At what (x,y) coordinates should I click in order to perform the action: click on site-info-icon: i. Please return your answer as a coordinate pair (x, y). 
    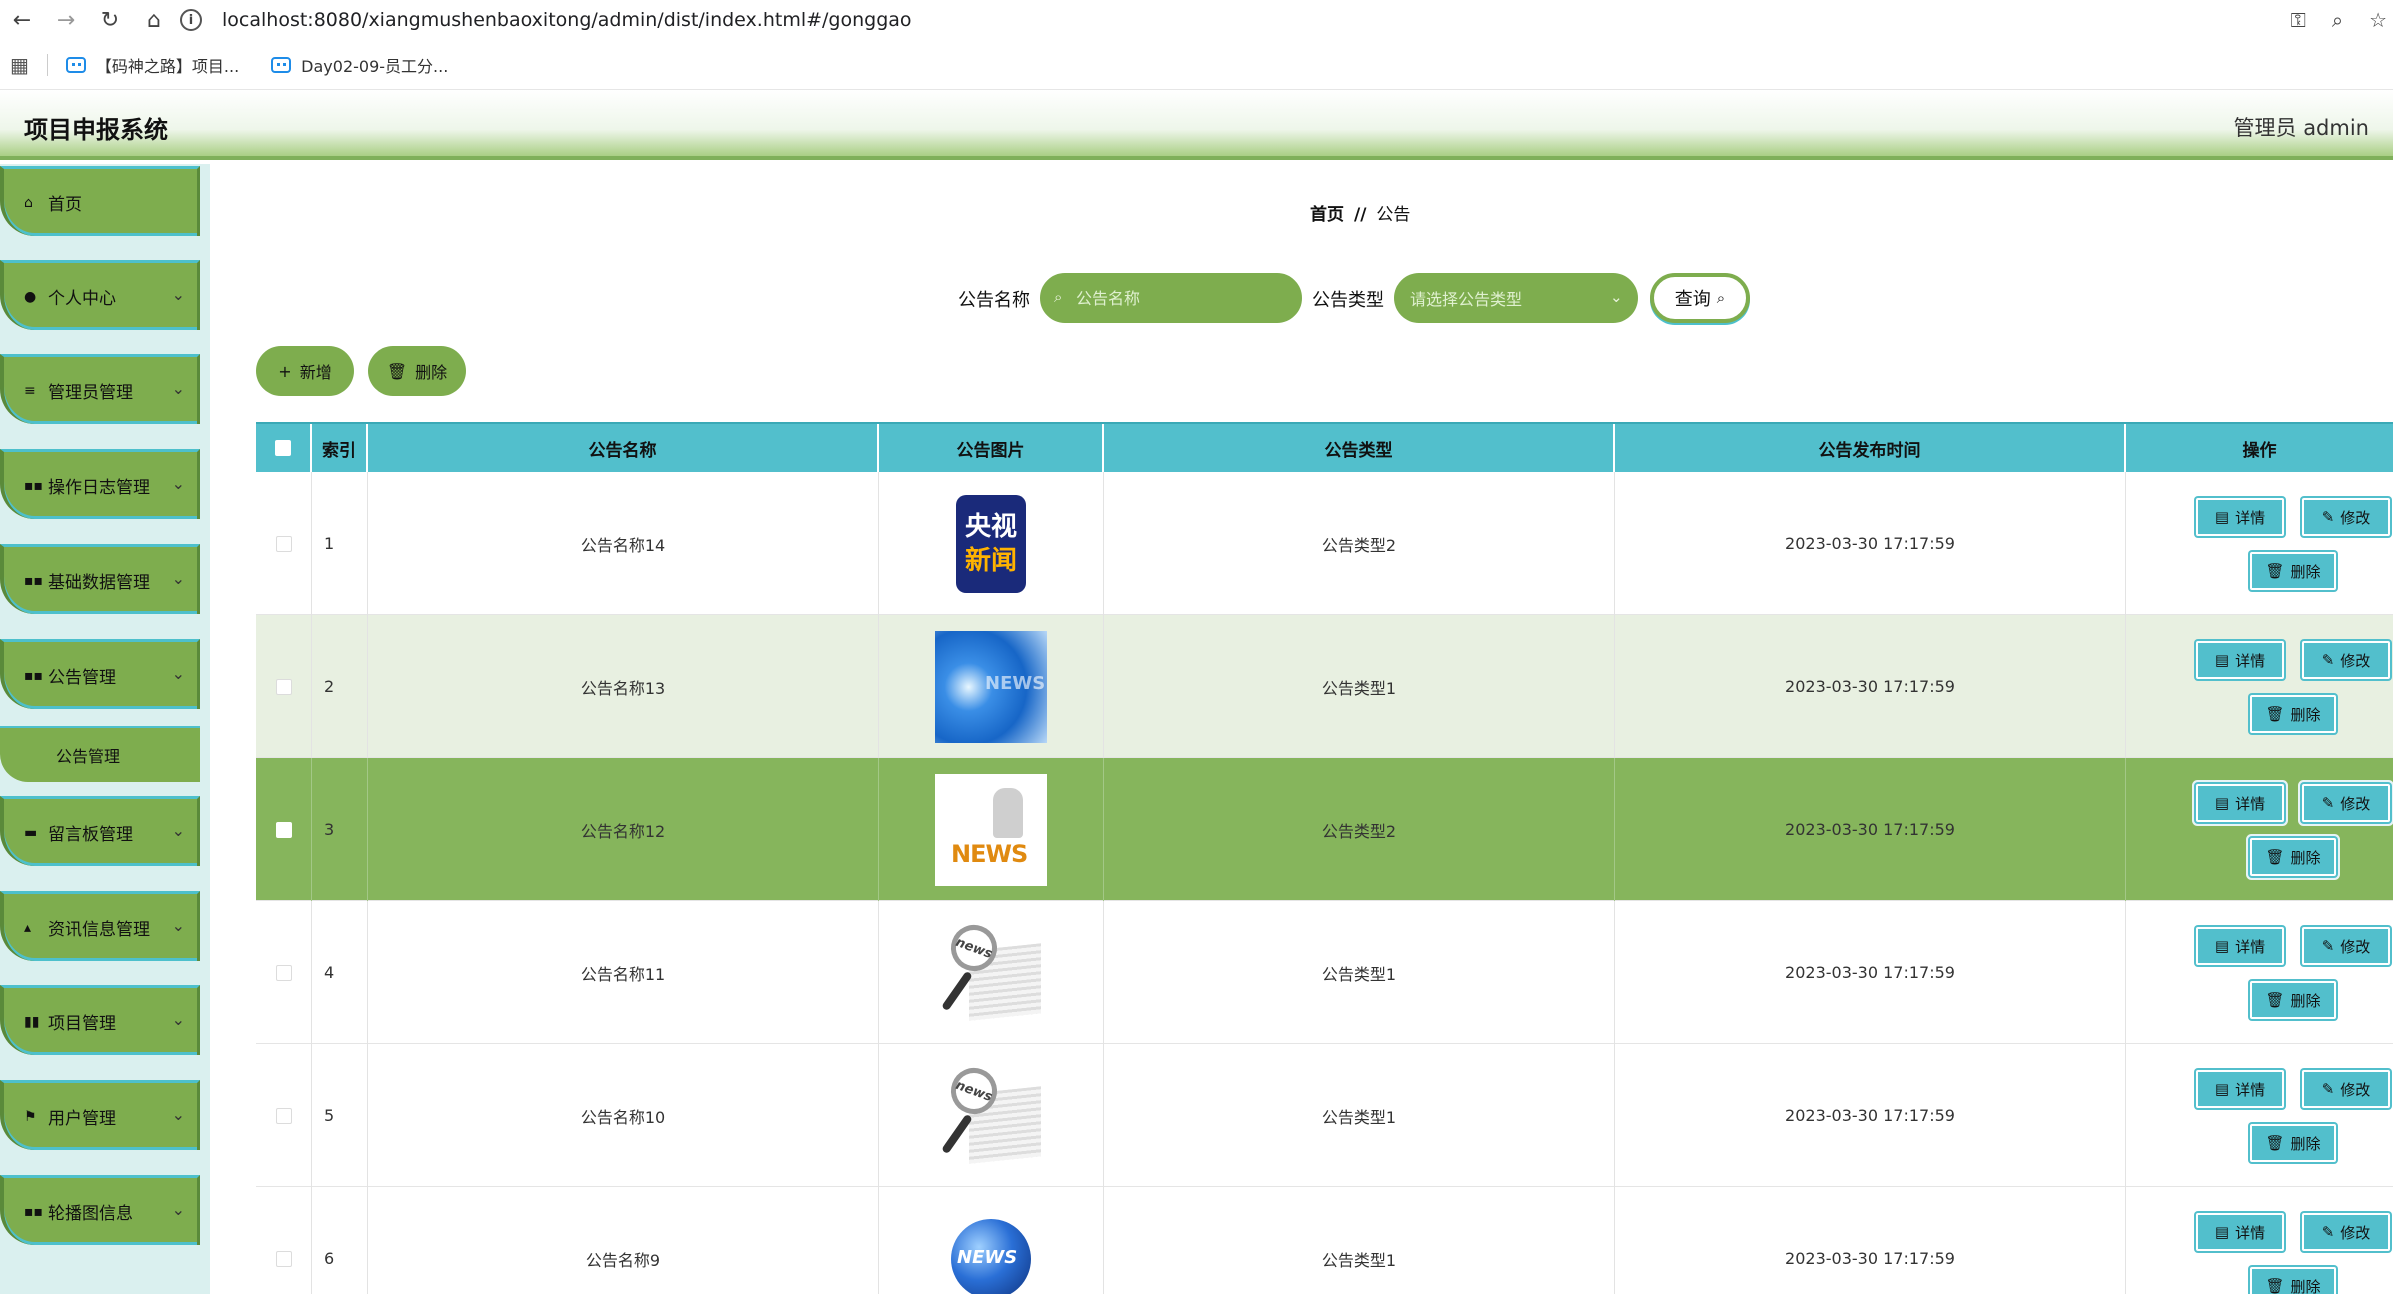
    Looking at the image, I should click on (191, 20).